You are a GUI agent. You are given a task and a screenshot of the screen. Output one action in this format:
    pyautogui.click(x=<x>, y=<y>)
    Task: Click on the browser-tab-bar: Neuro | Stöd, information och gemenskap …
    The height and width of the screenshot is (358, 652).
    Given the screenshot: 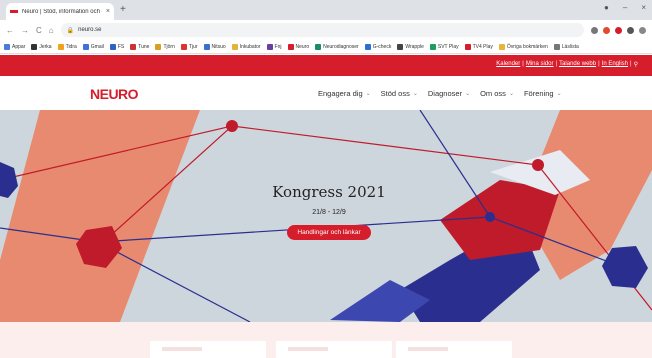 What is the action you would take?
    pyautogui.click(x=326, y=10)
    